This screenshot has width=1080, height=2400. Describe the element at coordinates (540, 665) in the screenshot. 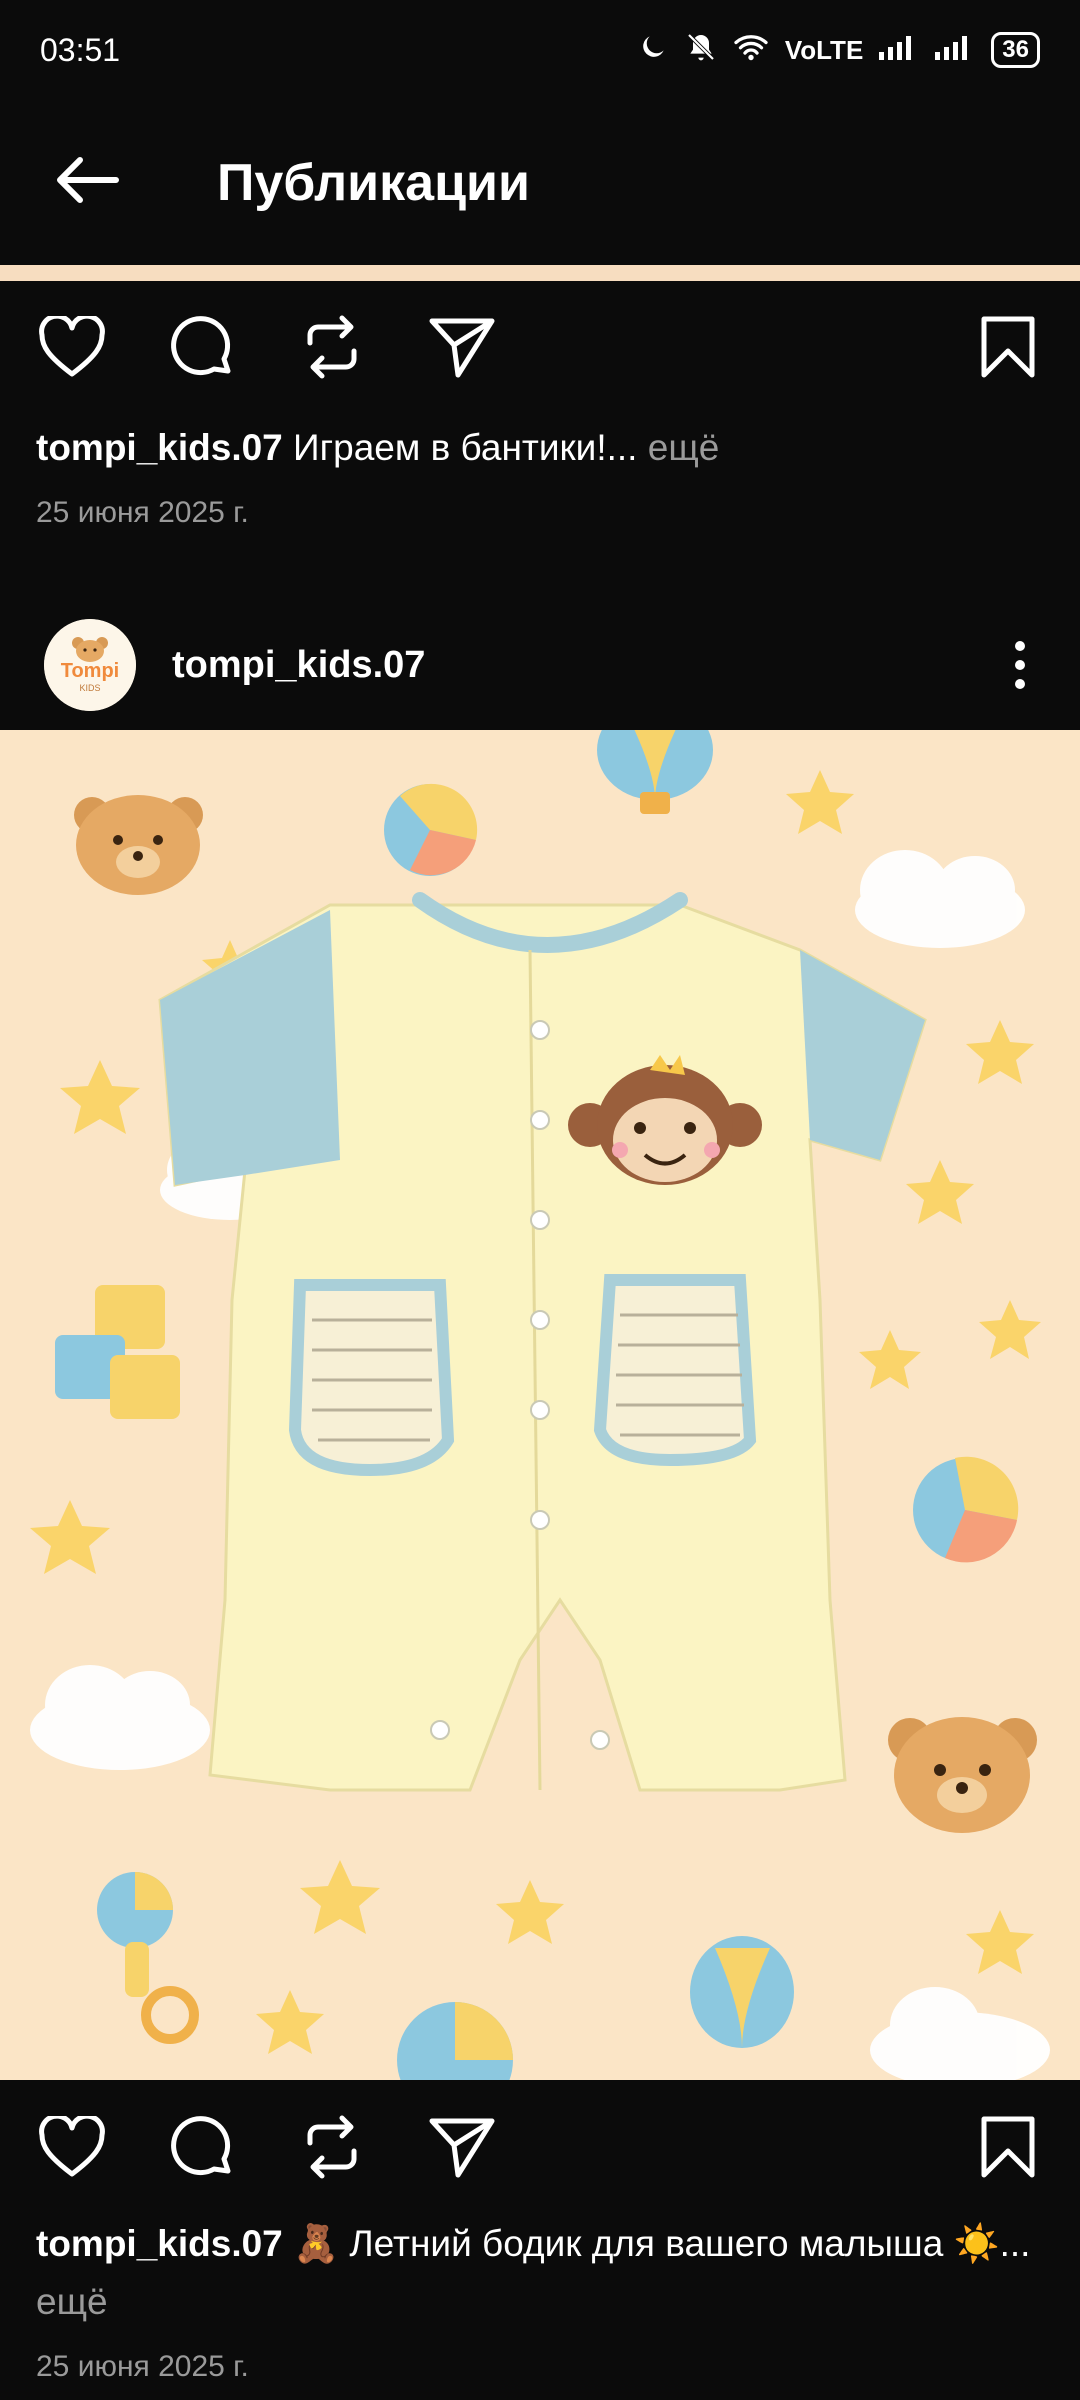

I see `post-header: Tompi KIDS tompi_kids.07` at that location.